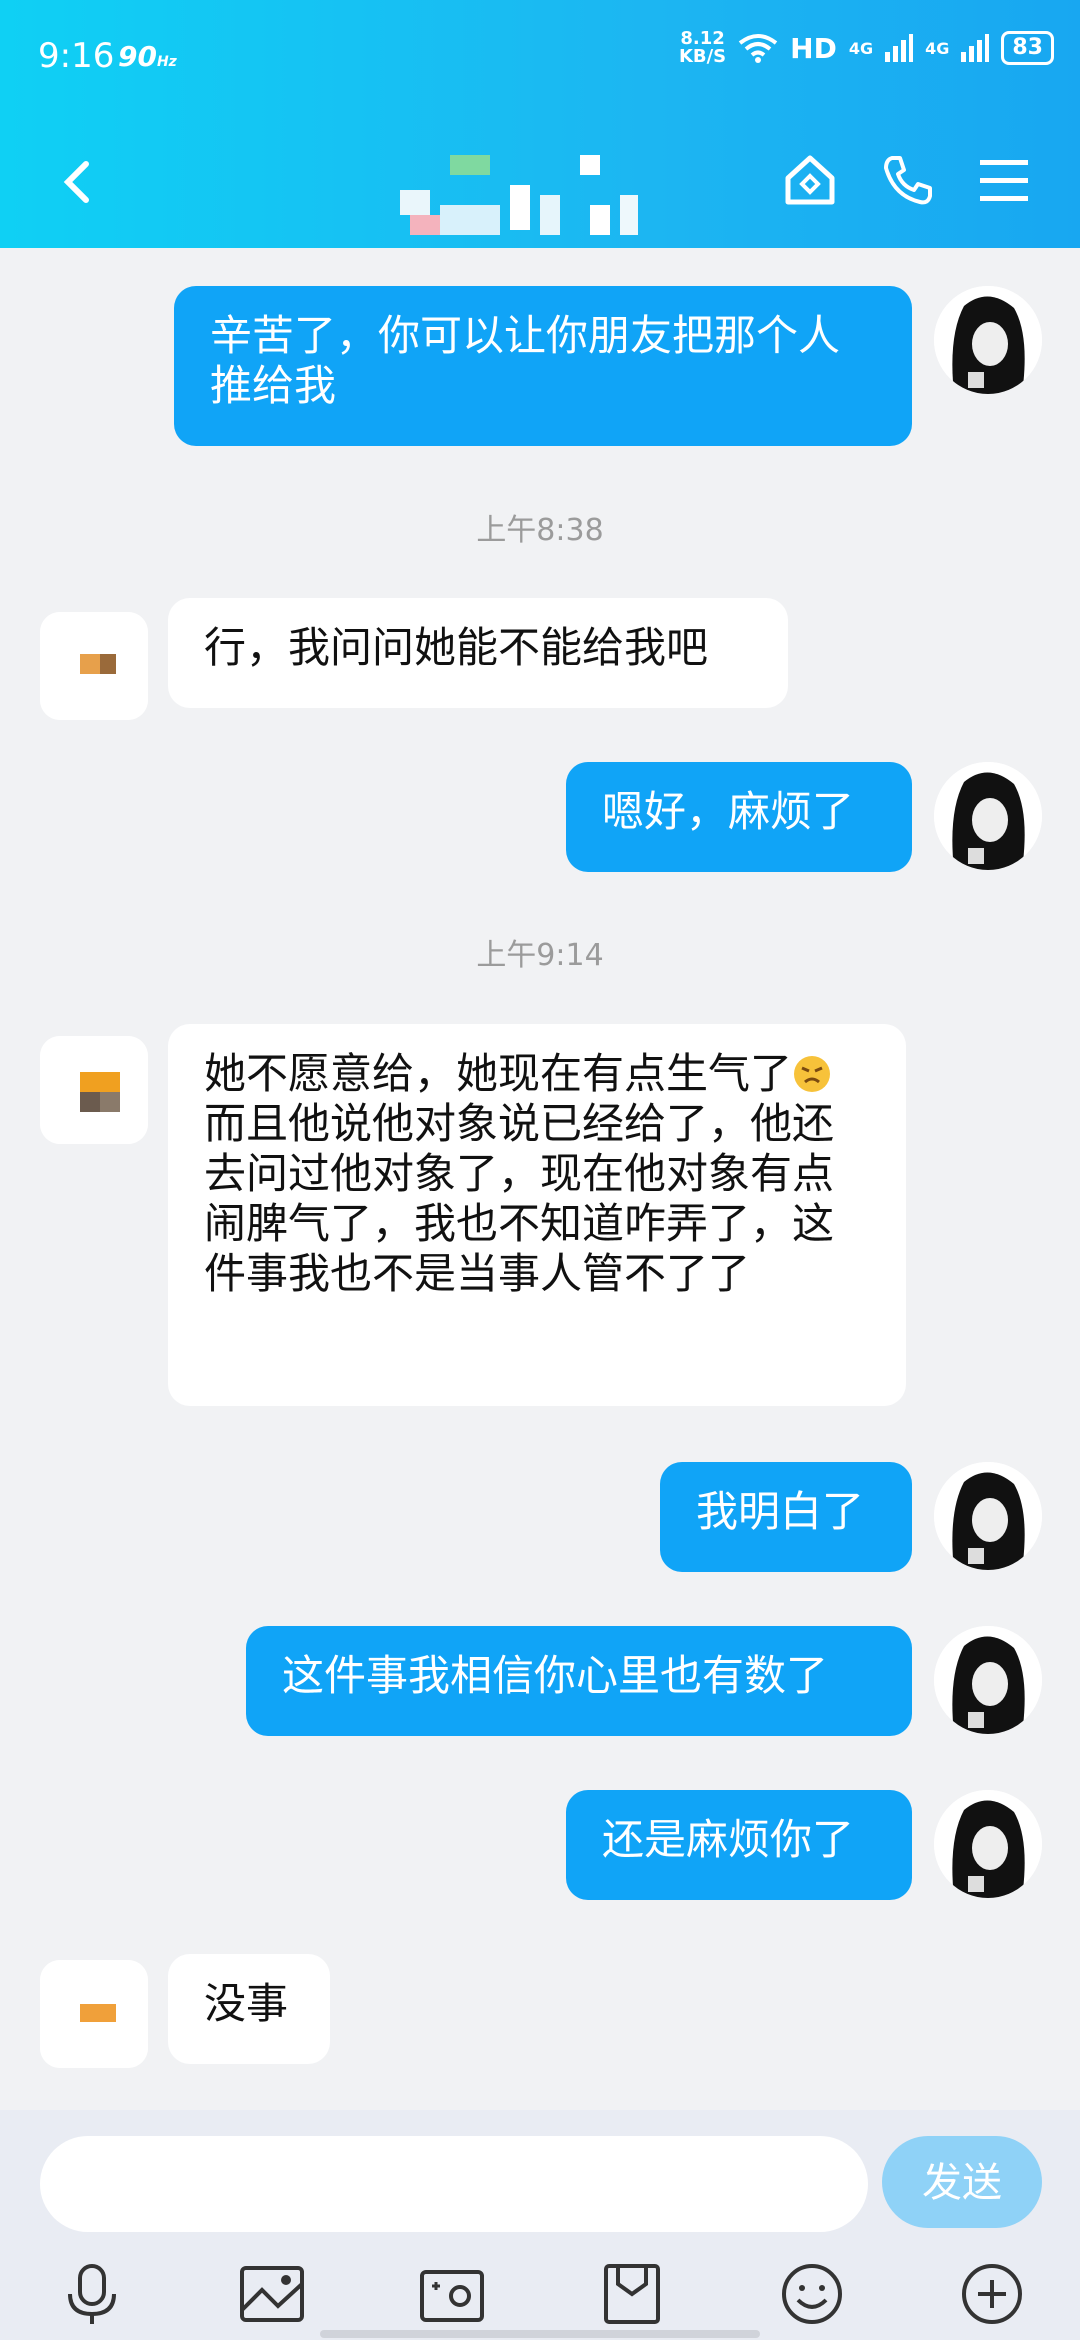  I want to click on plus-icon, so click(992, 2294).